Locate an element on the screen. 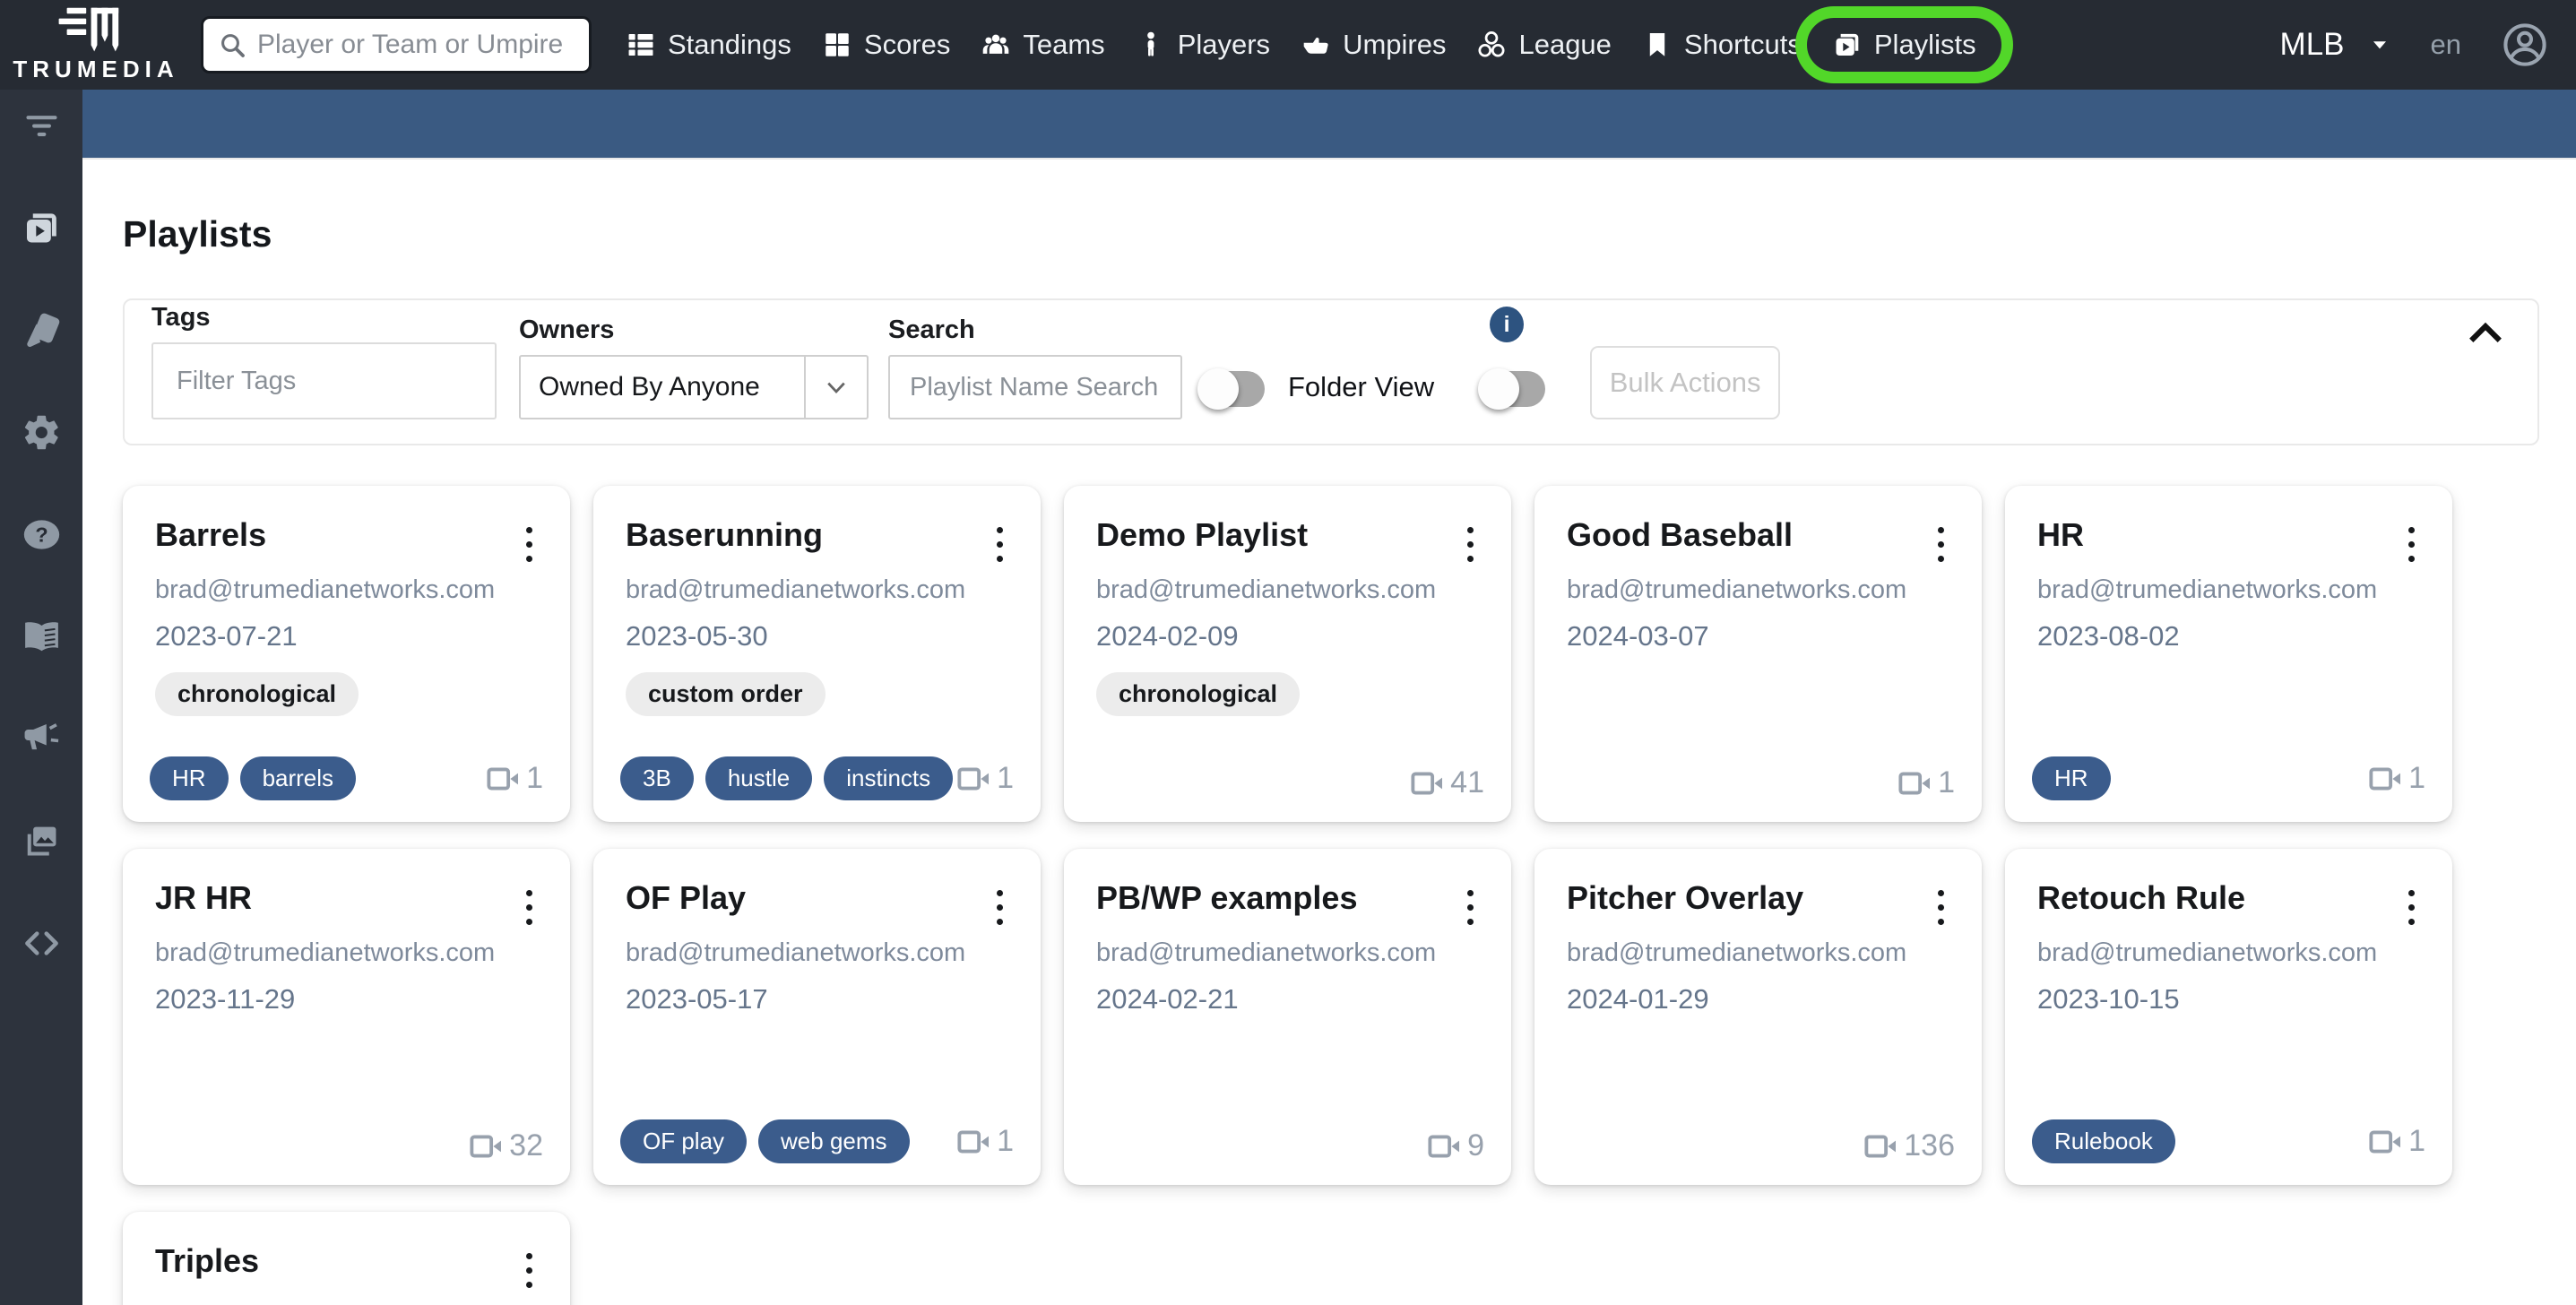  nav-item-league: League is located at coordinates (1544, 45).